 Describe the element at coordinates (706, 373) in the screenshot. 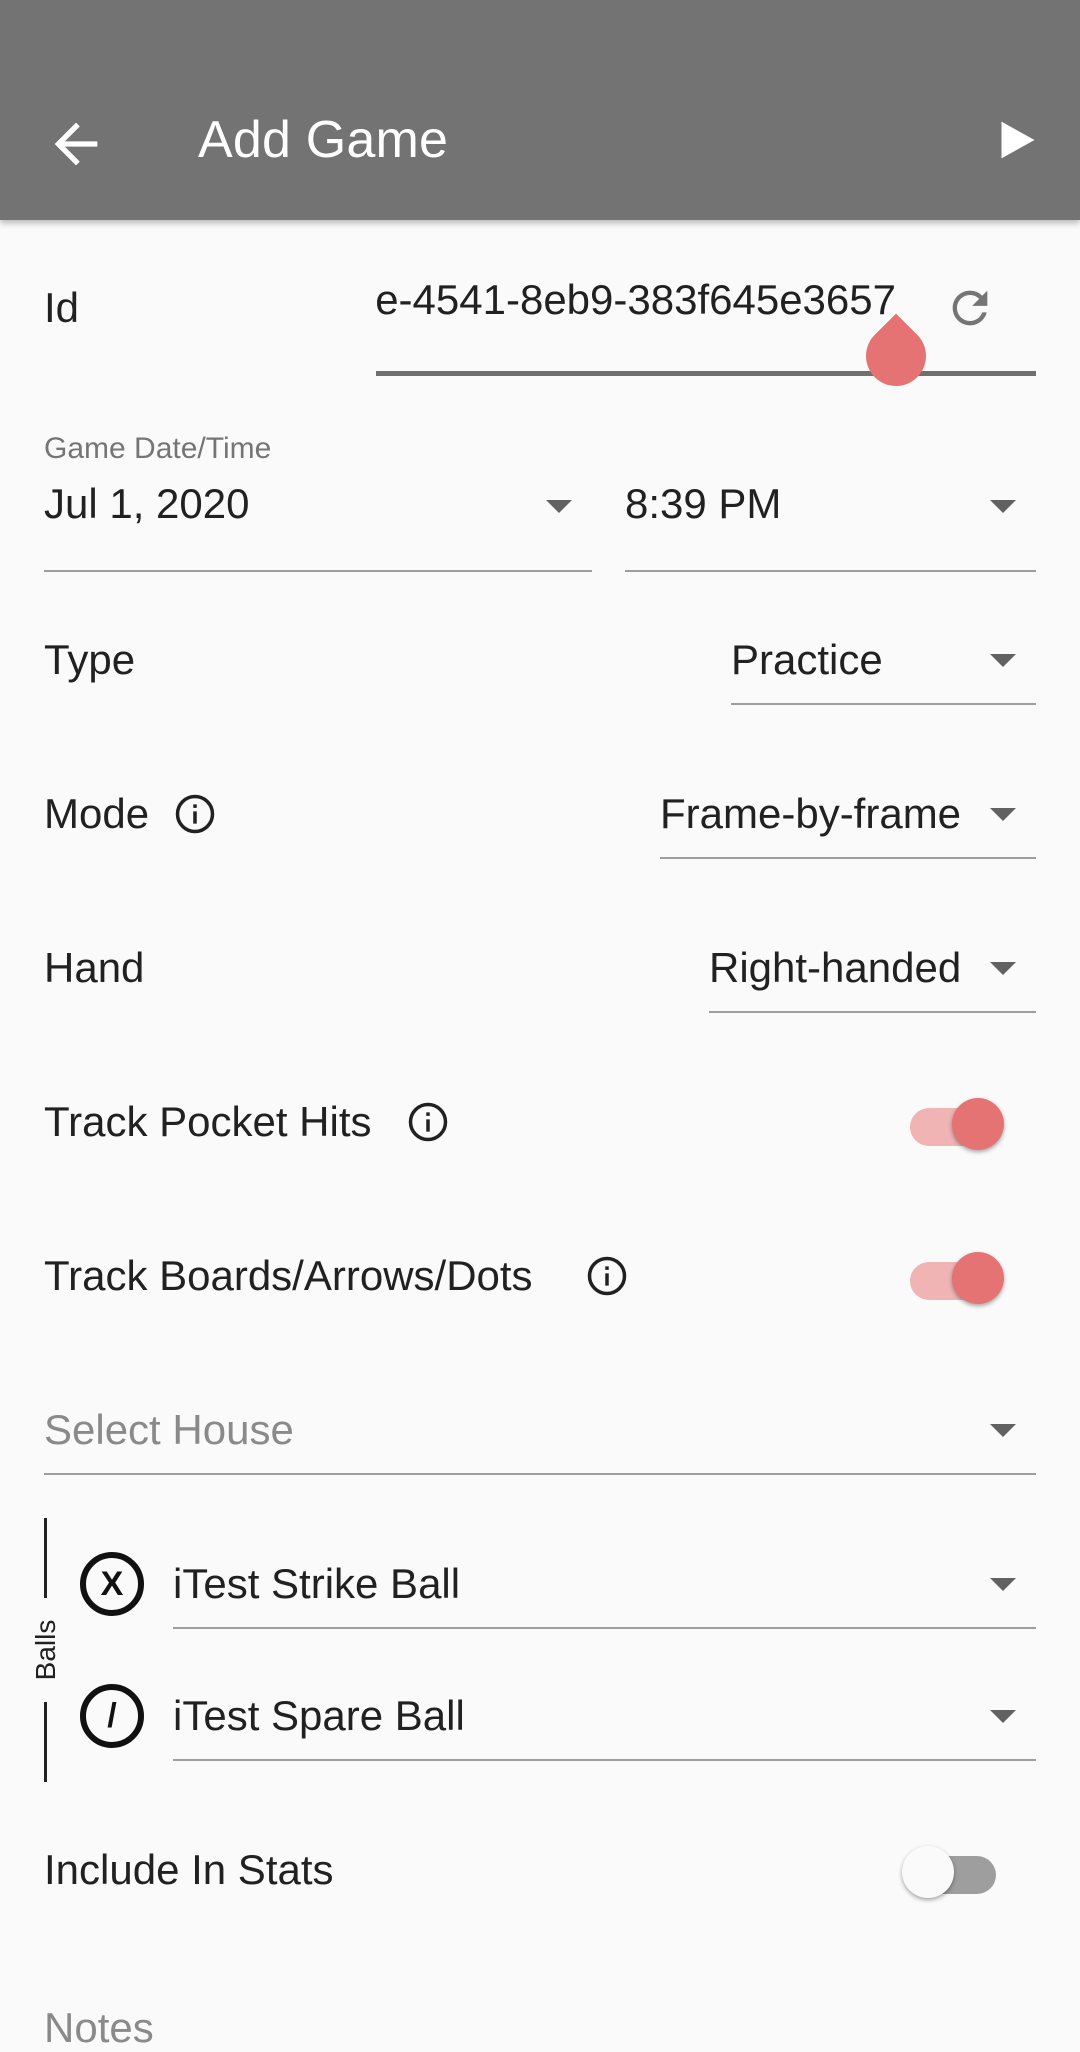

I see `id-underline` at that location.